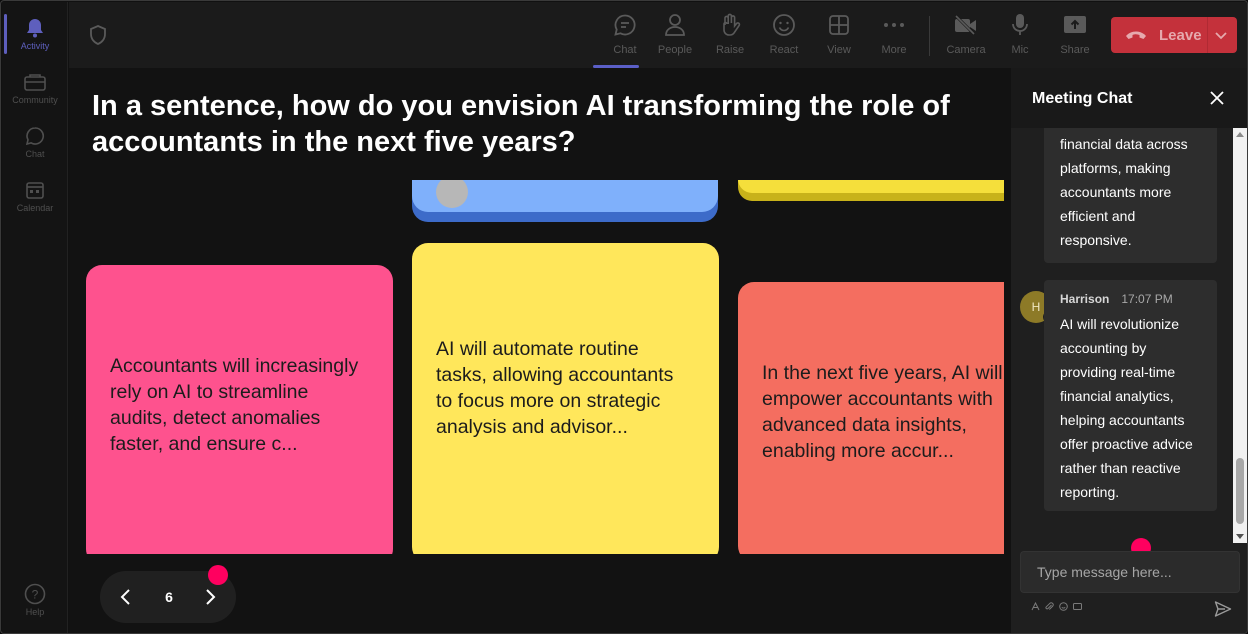 The image size is (1248, 634). Describe the element at coordinates (35, 317) in the screenshot. I see `left-rail: Activity Community Chat Calendar ? Help` at that location.